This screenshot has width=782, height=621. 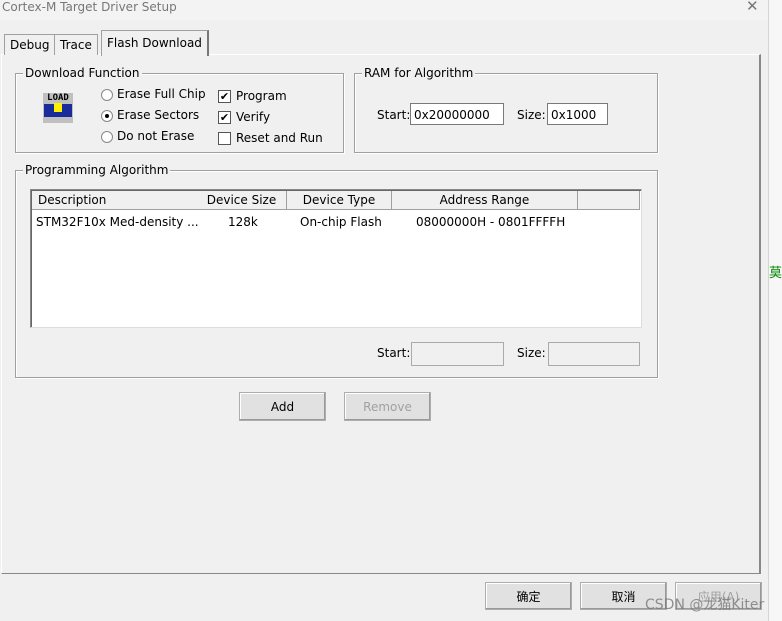 What do you see at coordinates (279, 138) in the screenshot?
I see `checkbox-label: Reset and Run` at bounding box center [279, 138].